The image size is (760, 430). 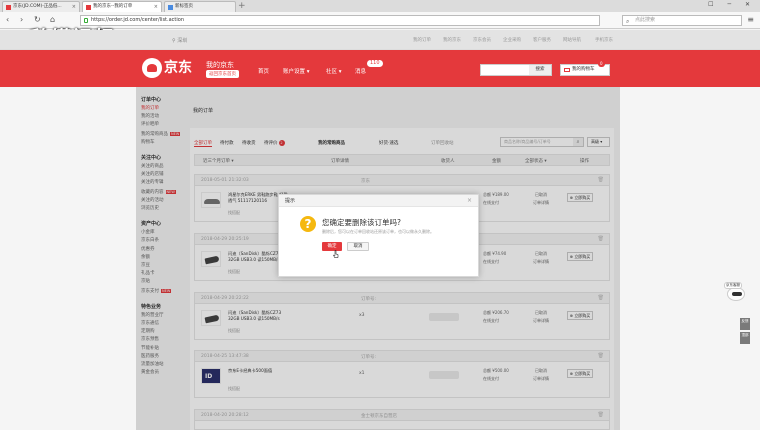 What do you see at coordinates (378, 201) in the screenshot?
I see `dialog-title: 提示` at bounding box center [378, 201].